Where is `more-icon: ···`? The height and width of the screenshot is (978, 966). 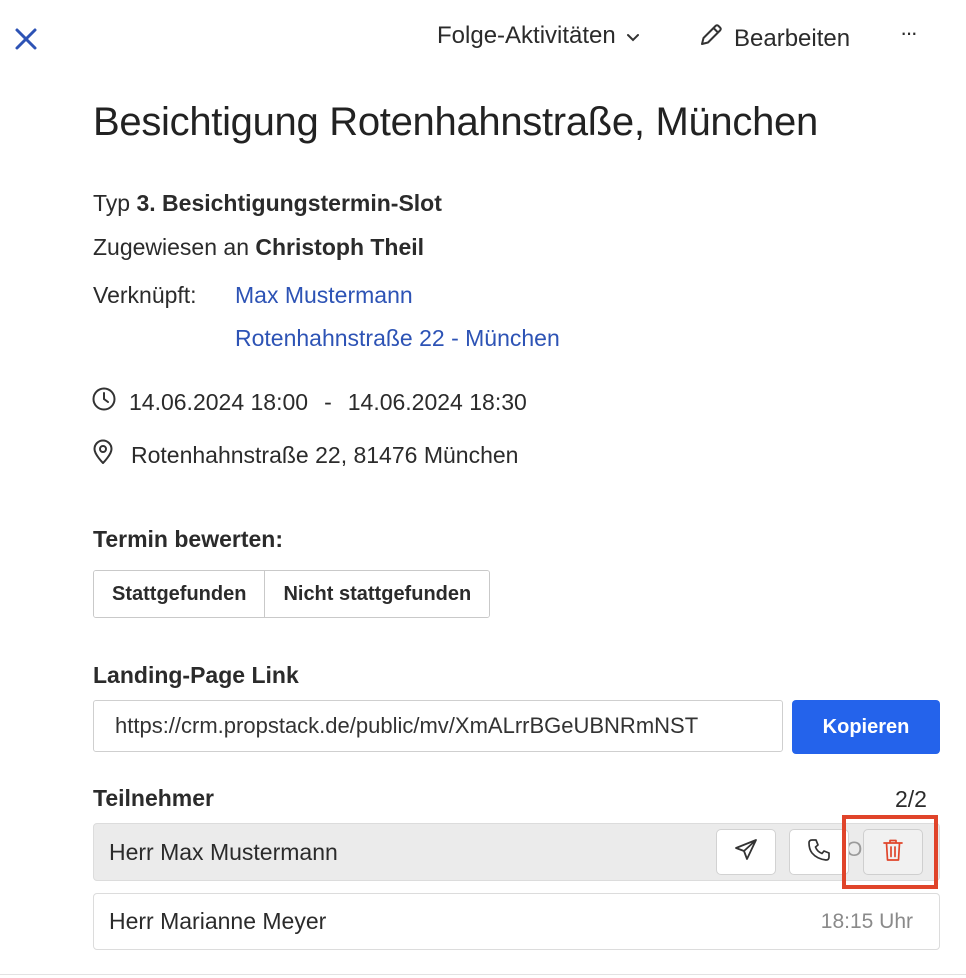
more-icon: ··· is located at coordinates (909, 32).